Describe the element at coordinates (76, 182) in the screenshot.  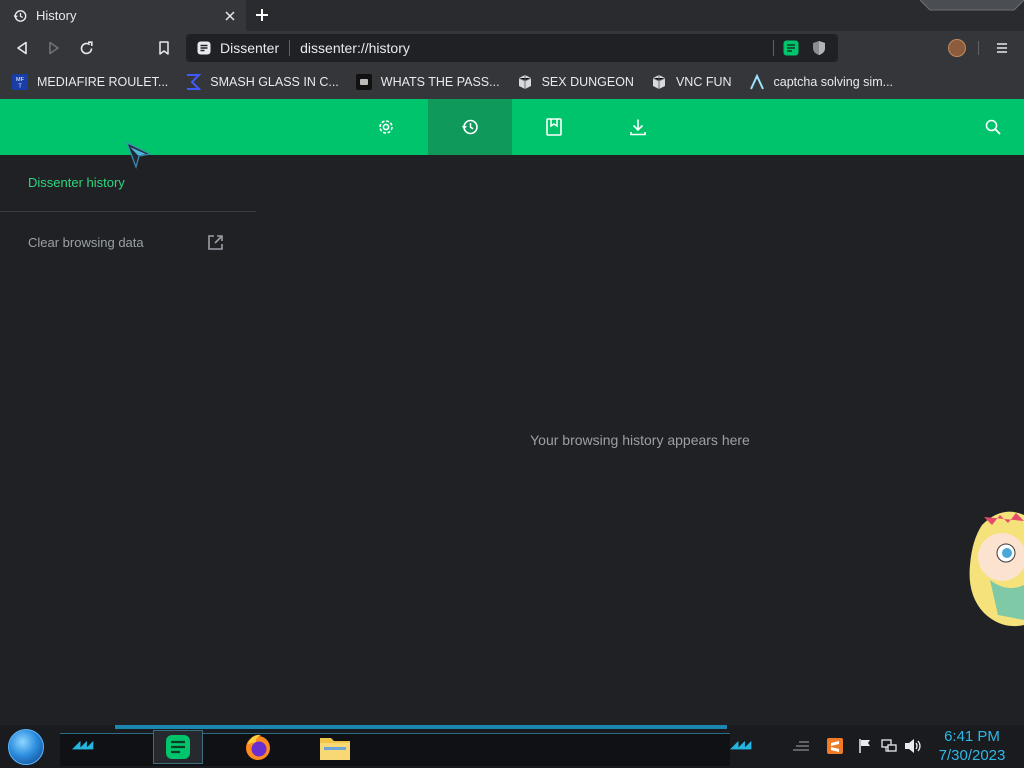
I see `sidebar-item-history: Dissenter history` at that location.